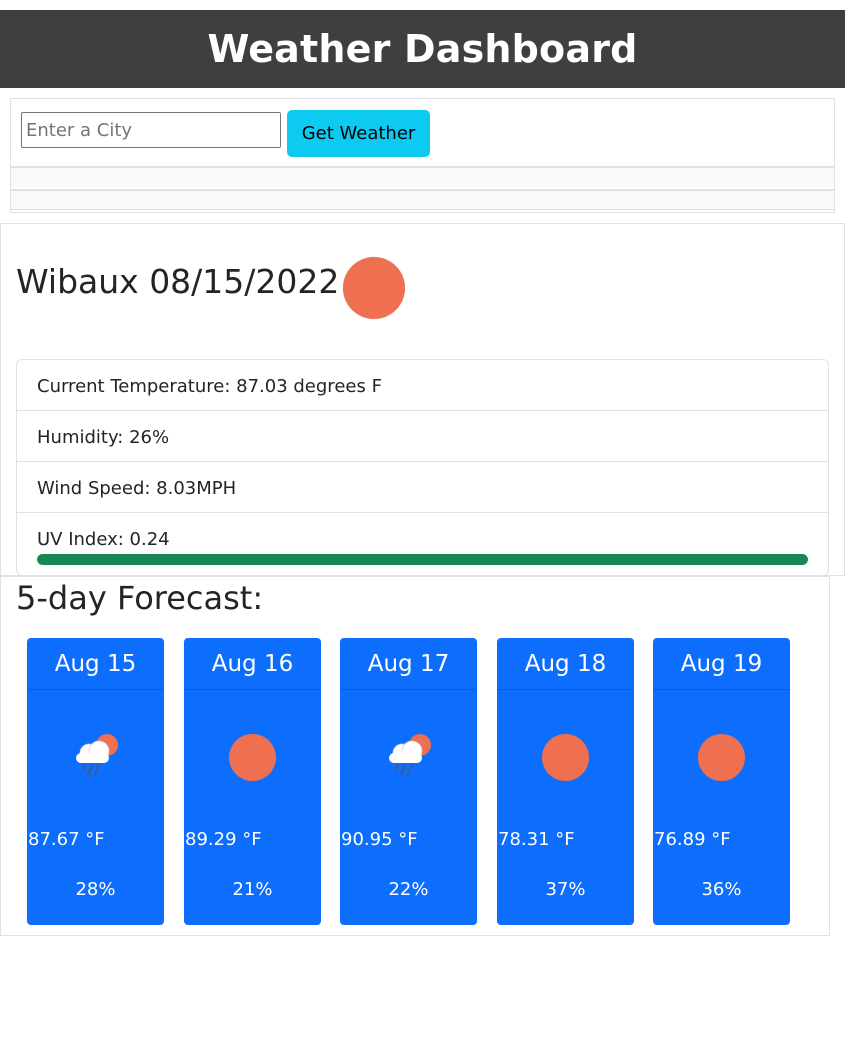  I want to click on forecast-temperature: 76.89 °F, so click(692, 839).